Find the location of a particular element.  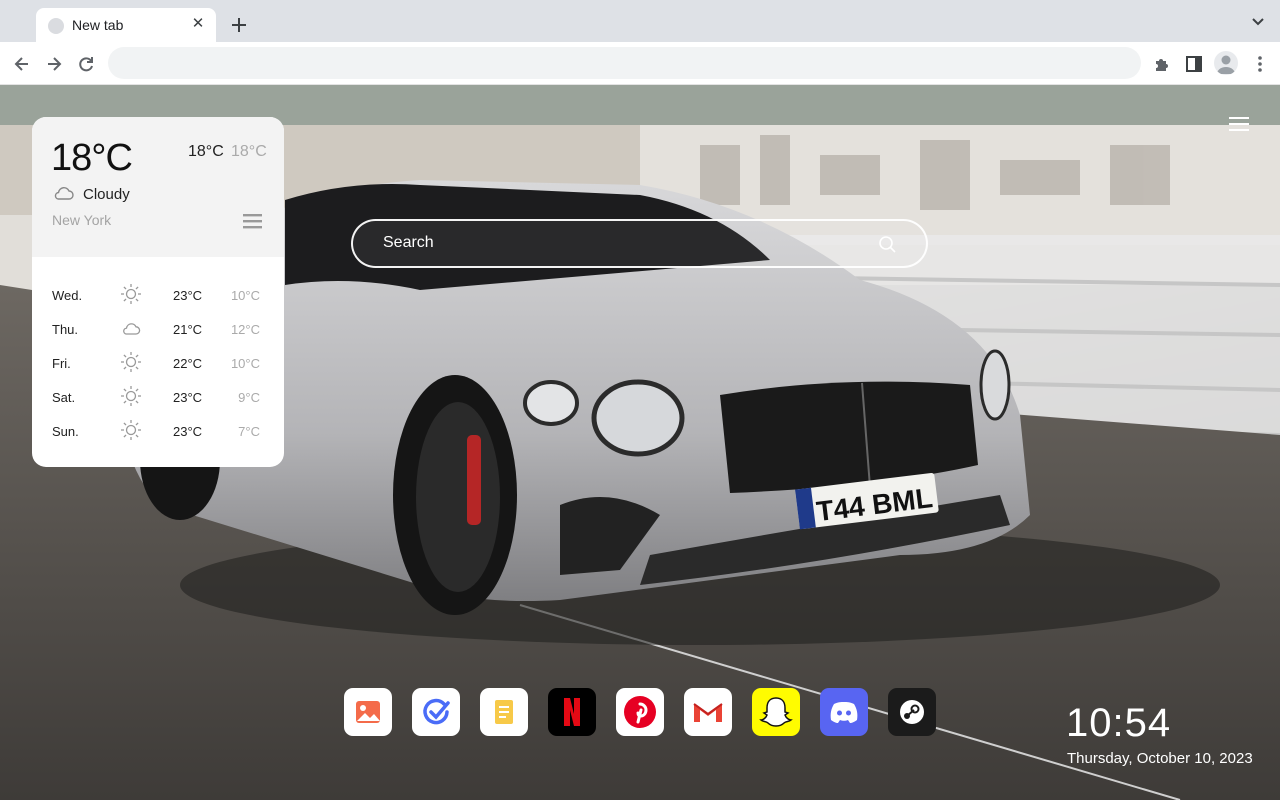

favicon-icon is located at coordinates (56, 26).